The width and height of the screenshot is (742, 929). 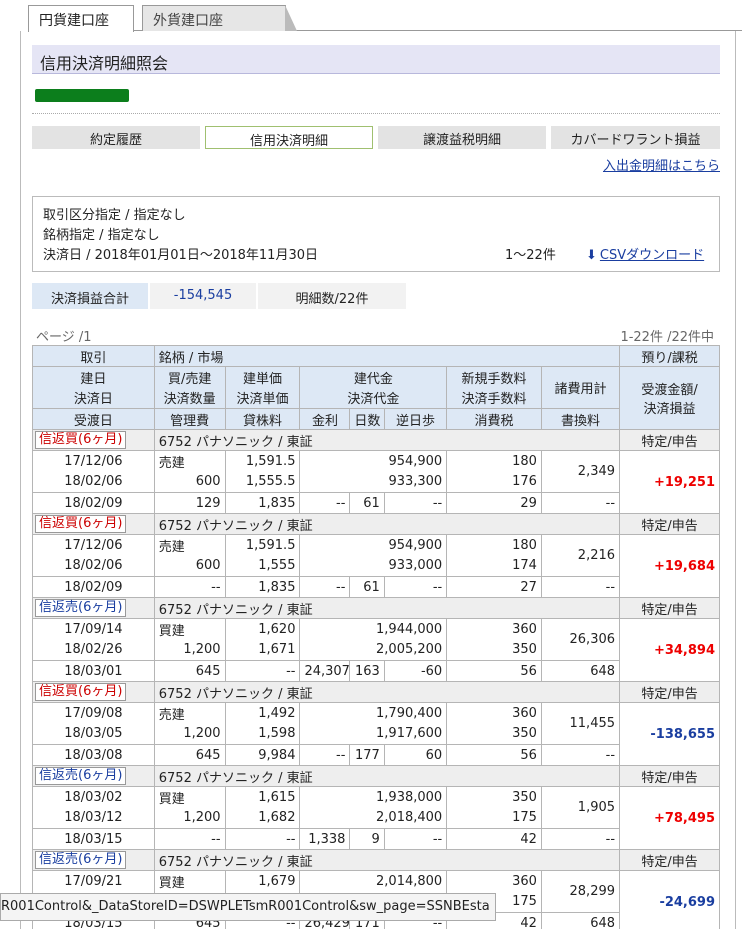 I want to click on header-reverse: 逆日歩, so click(x=415, y=419).